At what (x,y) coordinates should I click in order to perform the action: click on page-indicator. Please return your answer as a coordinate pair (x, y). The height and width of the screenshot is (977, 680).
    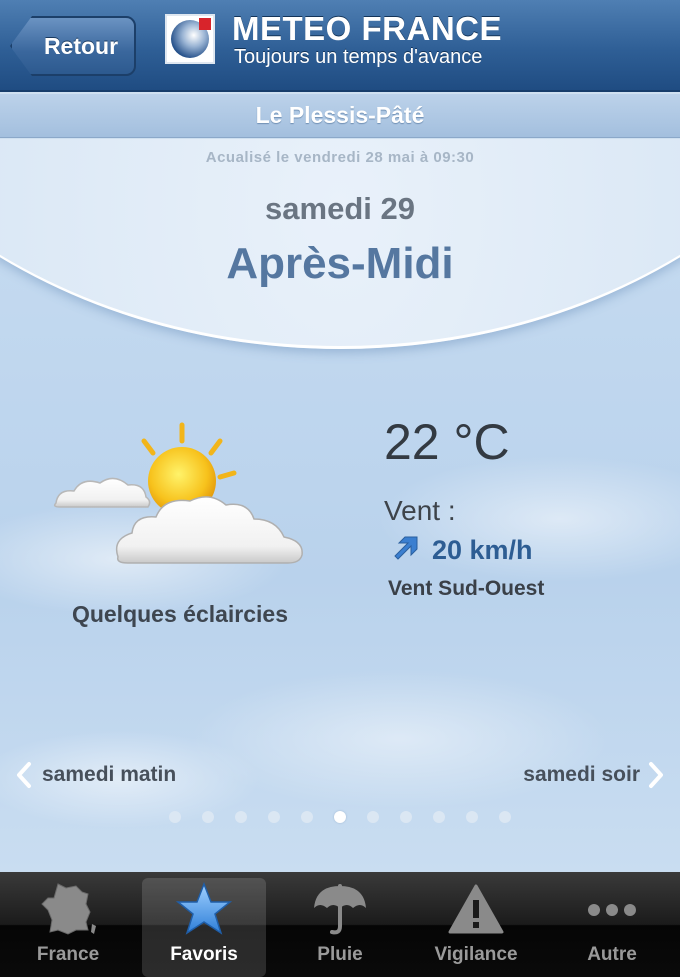
    Looking at the image, I should click on (340, 817).